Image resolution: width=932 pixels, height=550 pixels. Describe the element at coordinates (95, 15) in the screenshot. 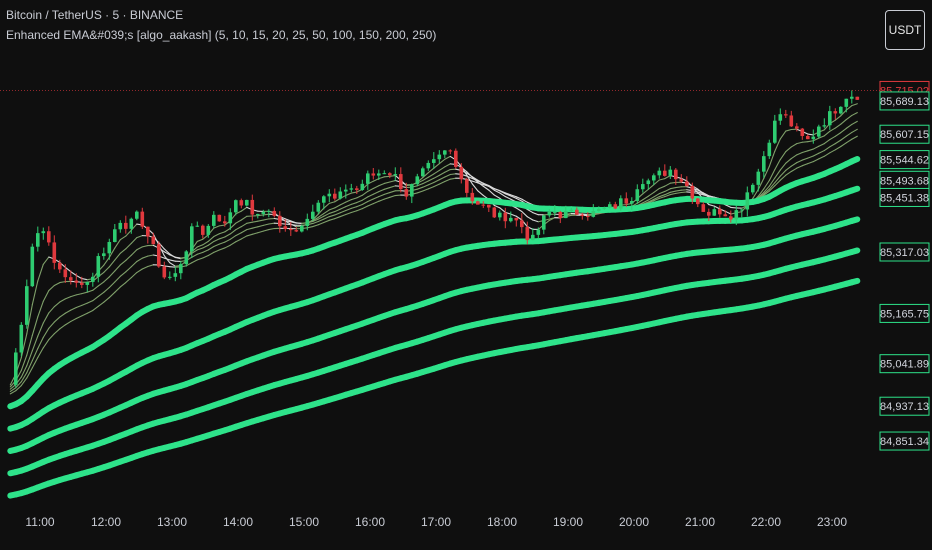

I see `symbol-title: Bitcoin / TetherUS · 5 · BINANCE` at that location.